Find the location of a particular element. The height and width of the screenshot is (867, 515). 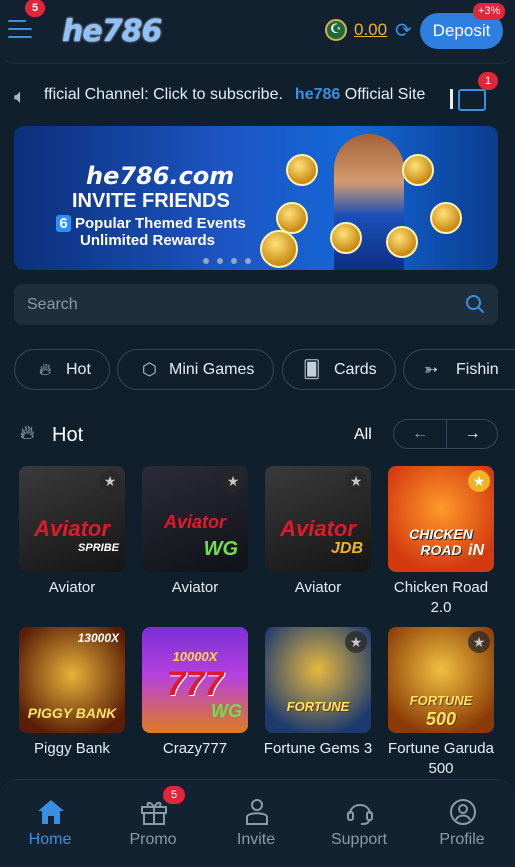

game-thumbnail: Aviator WG ★ is located at coordinates (195, 519).